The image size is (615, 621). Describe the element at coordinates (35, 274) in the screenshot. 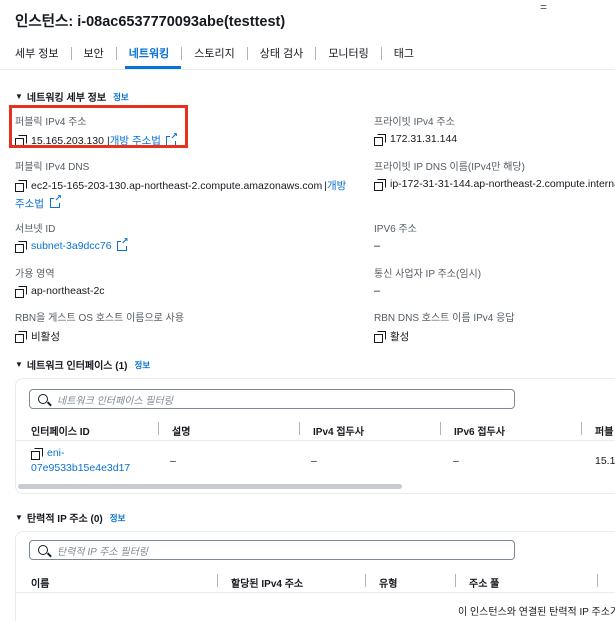

I see `field-label: 가용 영역` at that location.